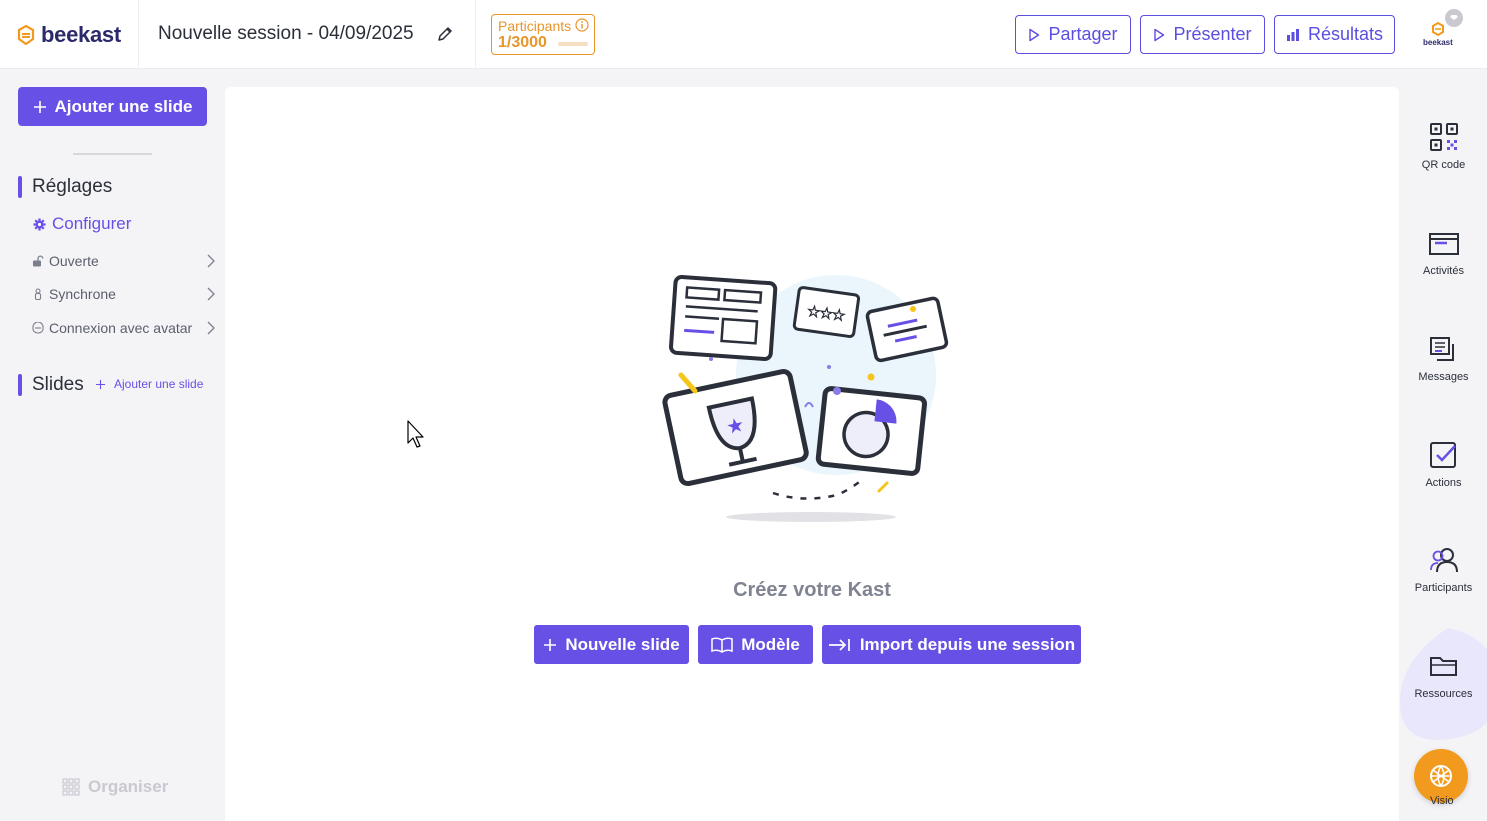 The image size is (1487, 821). I want to click on rs-messages: Messages, so click(1443, 375).